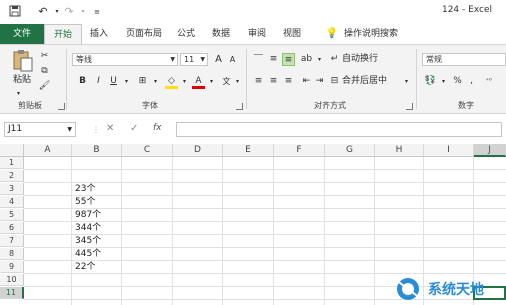 This screenshot has height=305, width=506. Describe the element at coordinates (299, 150) in the screenshot. I see `column-header-f: F` at that location.